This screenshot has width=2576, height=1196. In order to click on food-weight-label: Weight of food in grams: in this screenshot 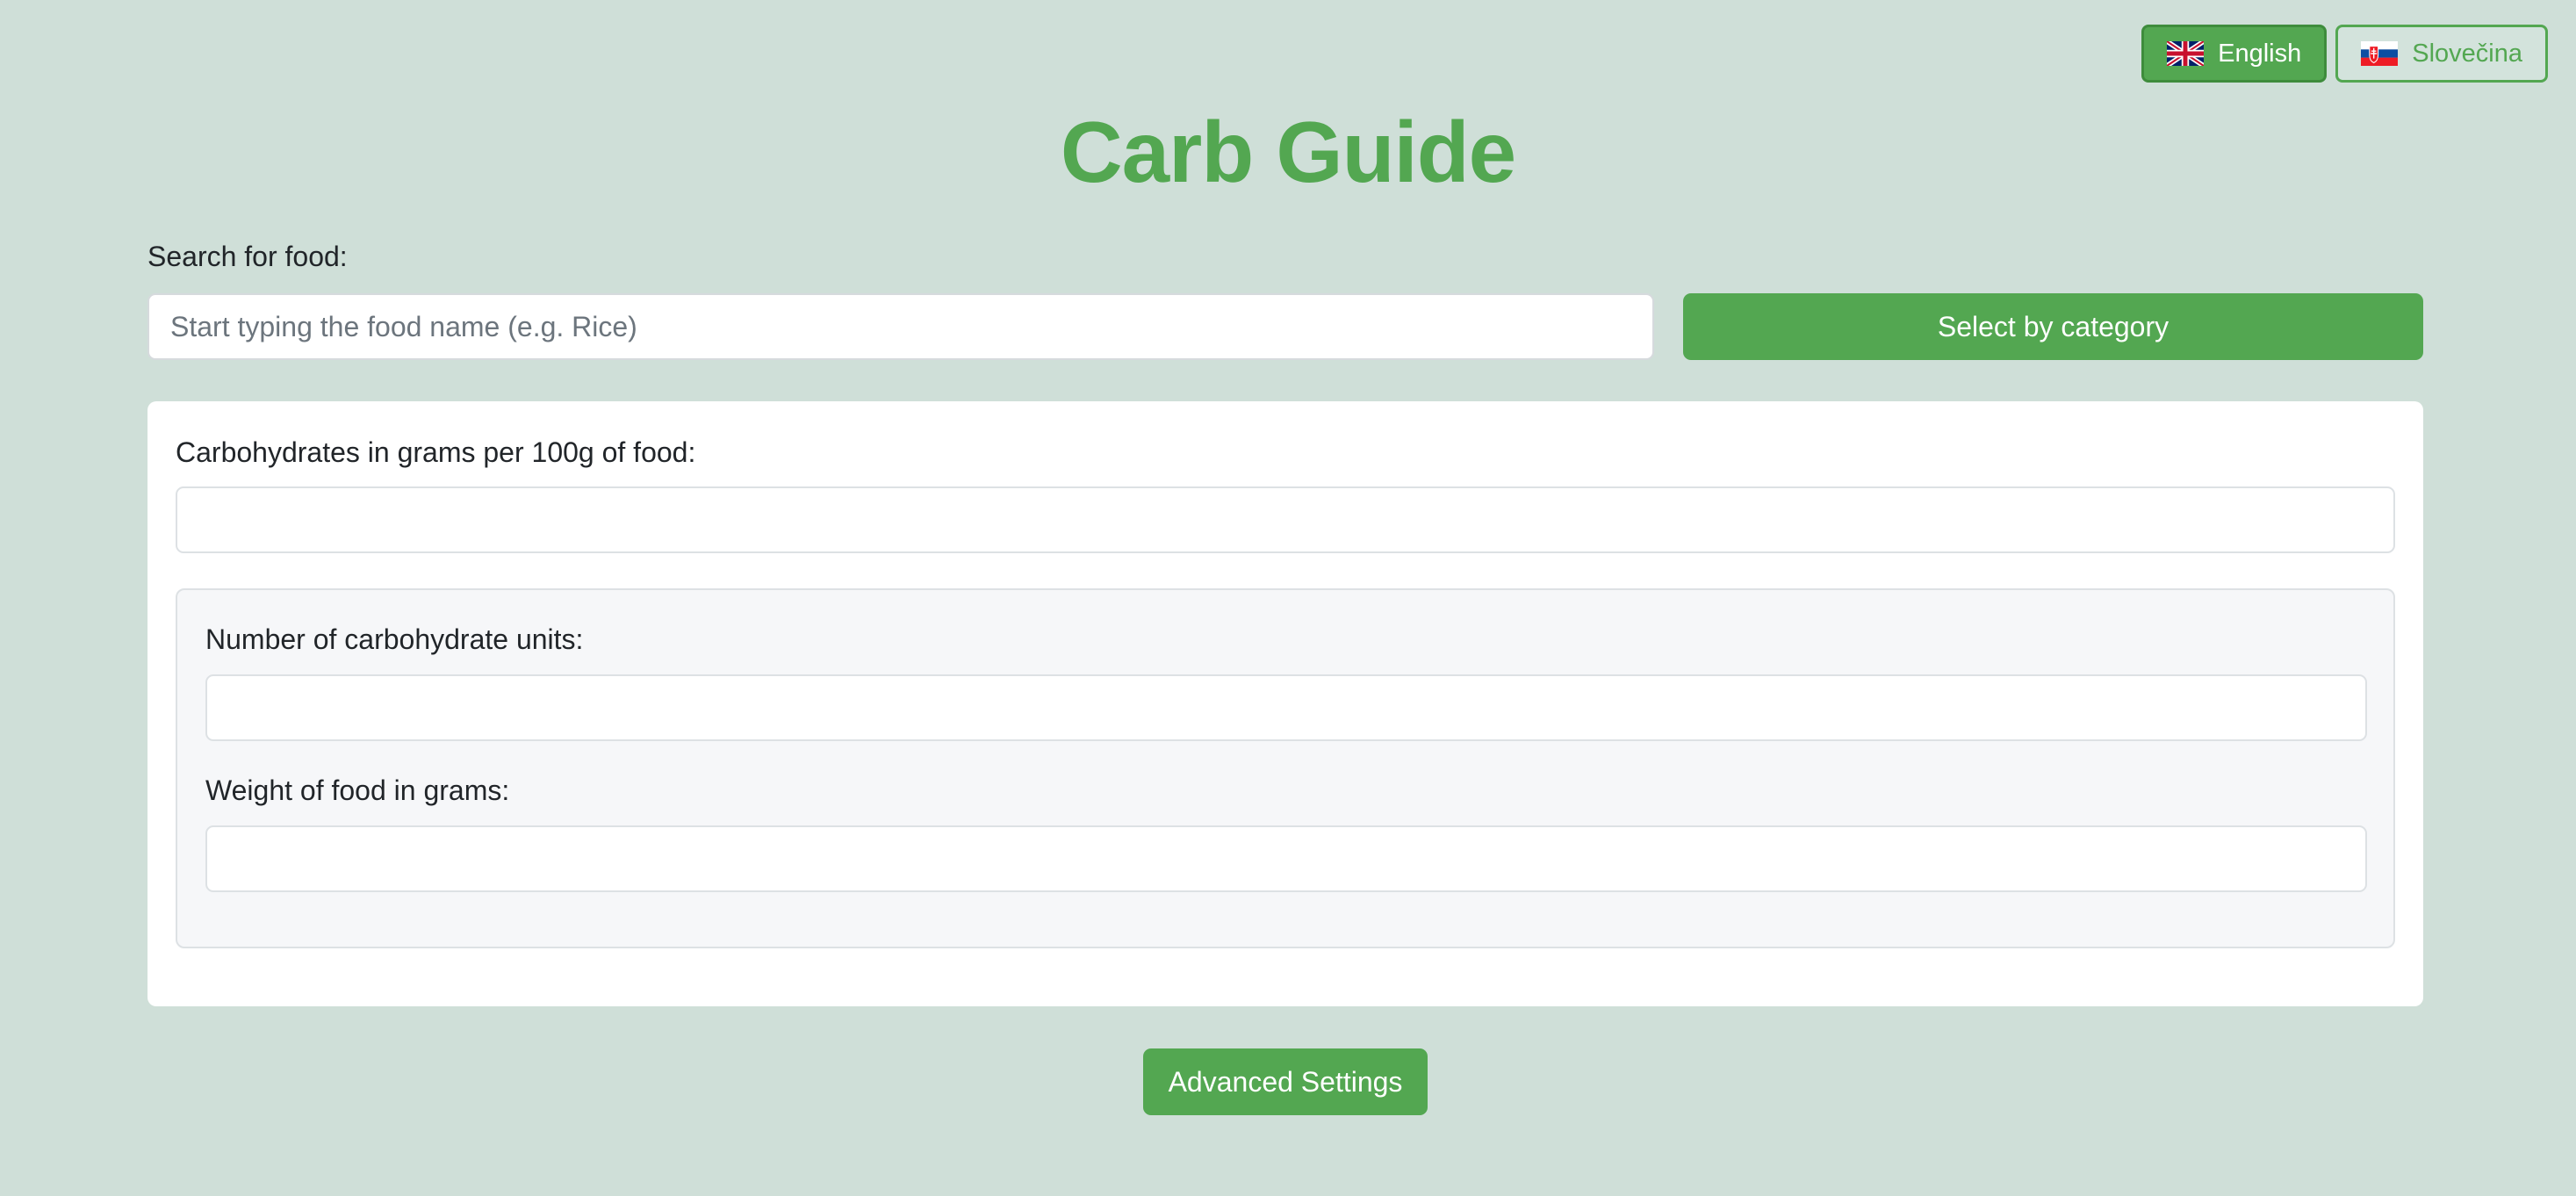, I will do `click(357, 791)`.